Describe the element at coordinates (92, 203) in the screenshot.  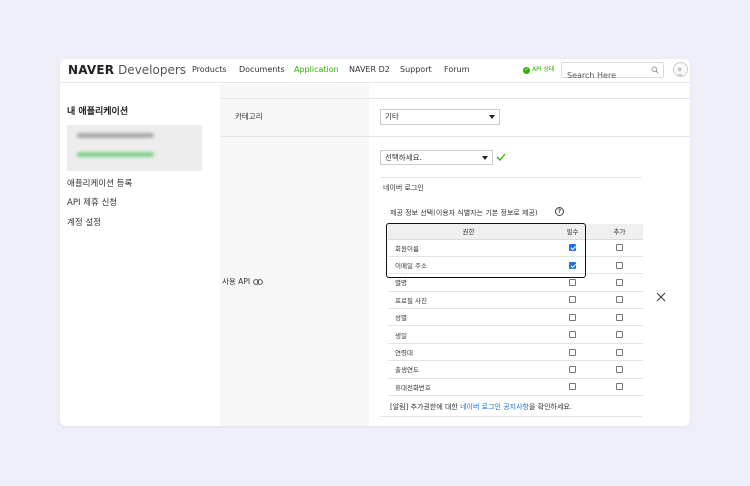
I see `sidebar-item-api-partnership: API 제휴 신청` at that location.